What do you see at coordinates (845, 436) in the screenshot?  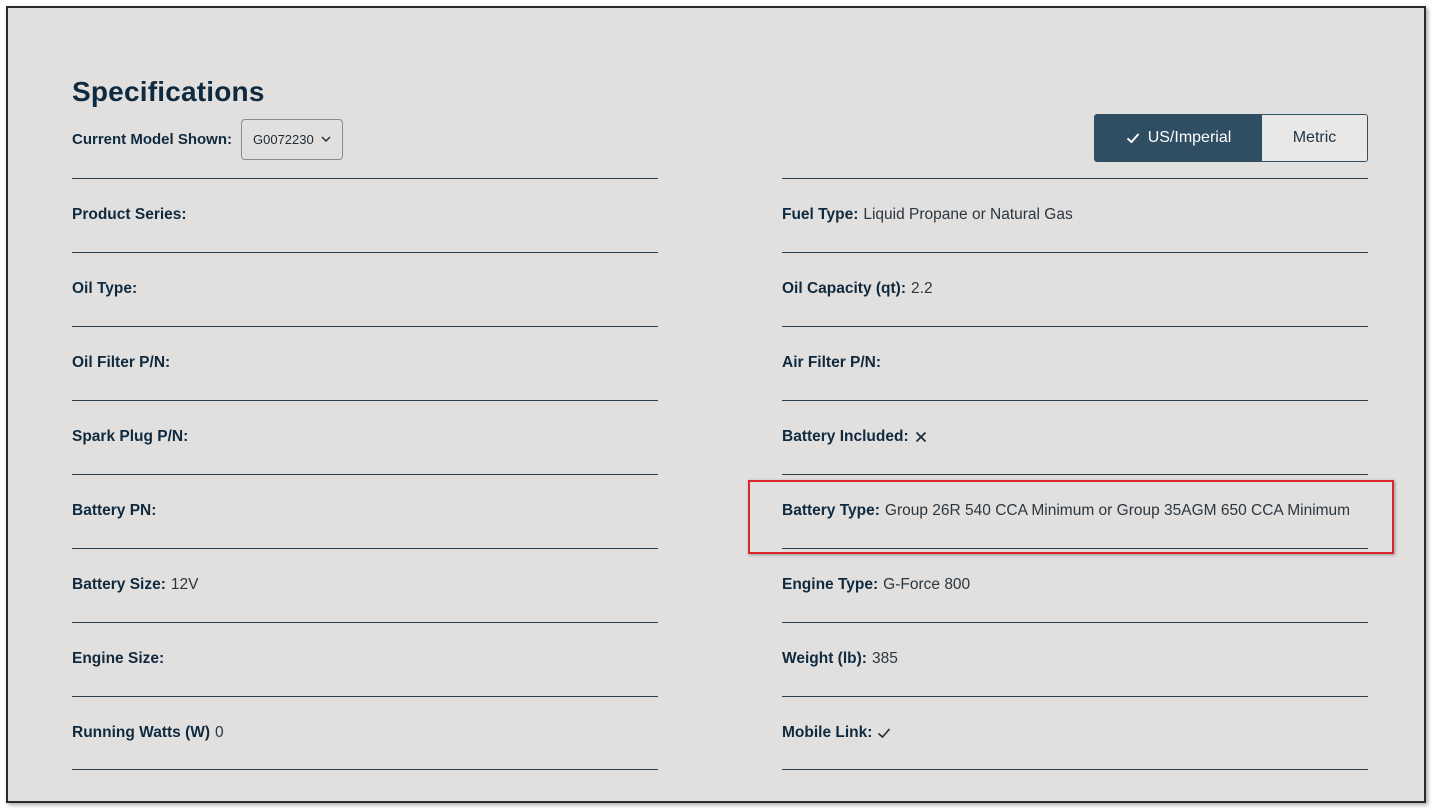 I see `spec-label: Battery Included:` at bounding box center [845, 436].